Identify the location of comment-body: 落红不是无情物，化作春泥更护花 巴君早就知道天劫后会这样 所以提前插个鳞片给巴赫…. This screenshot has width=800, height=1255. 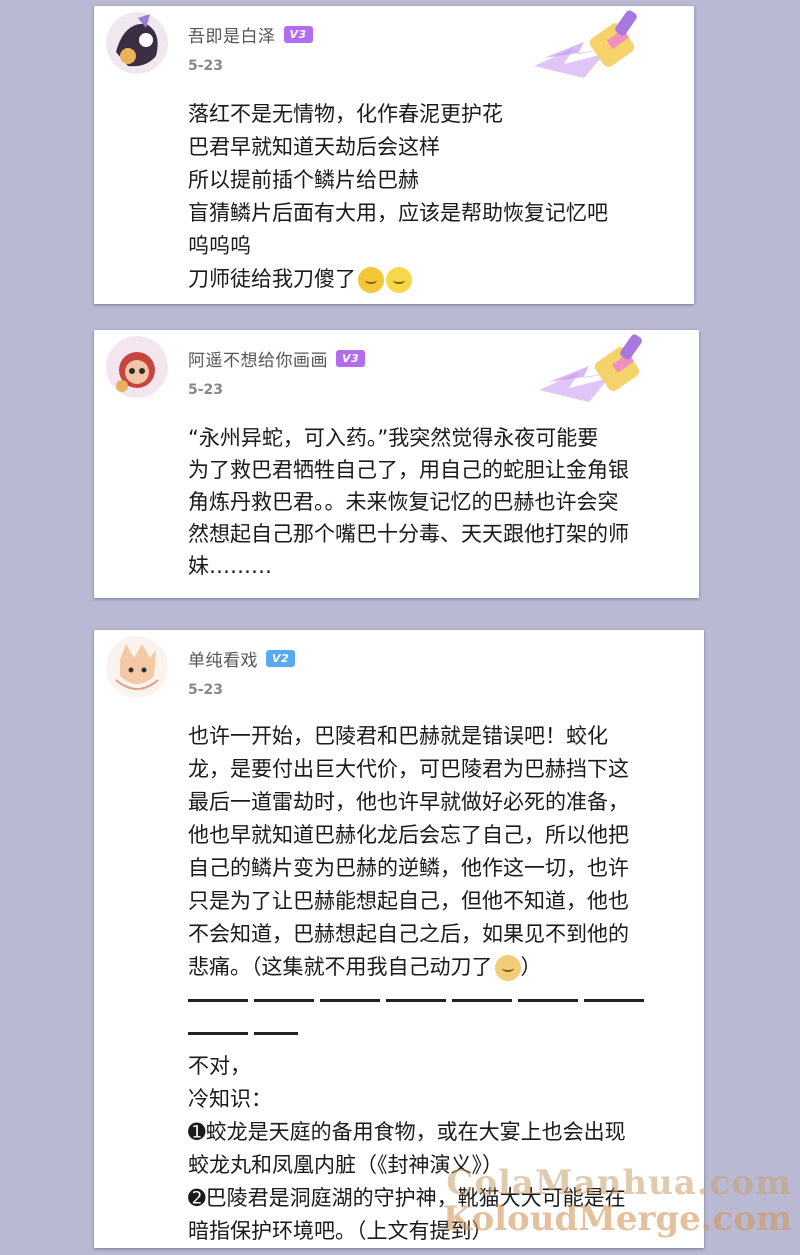
(398, 197).